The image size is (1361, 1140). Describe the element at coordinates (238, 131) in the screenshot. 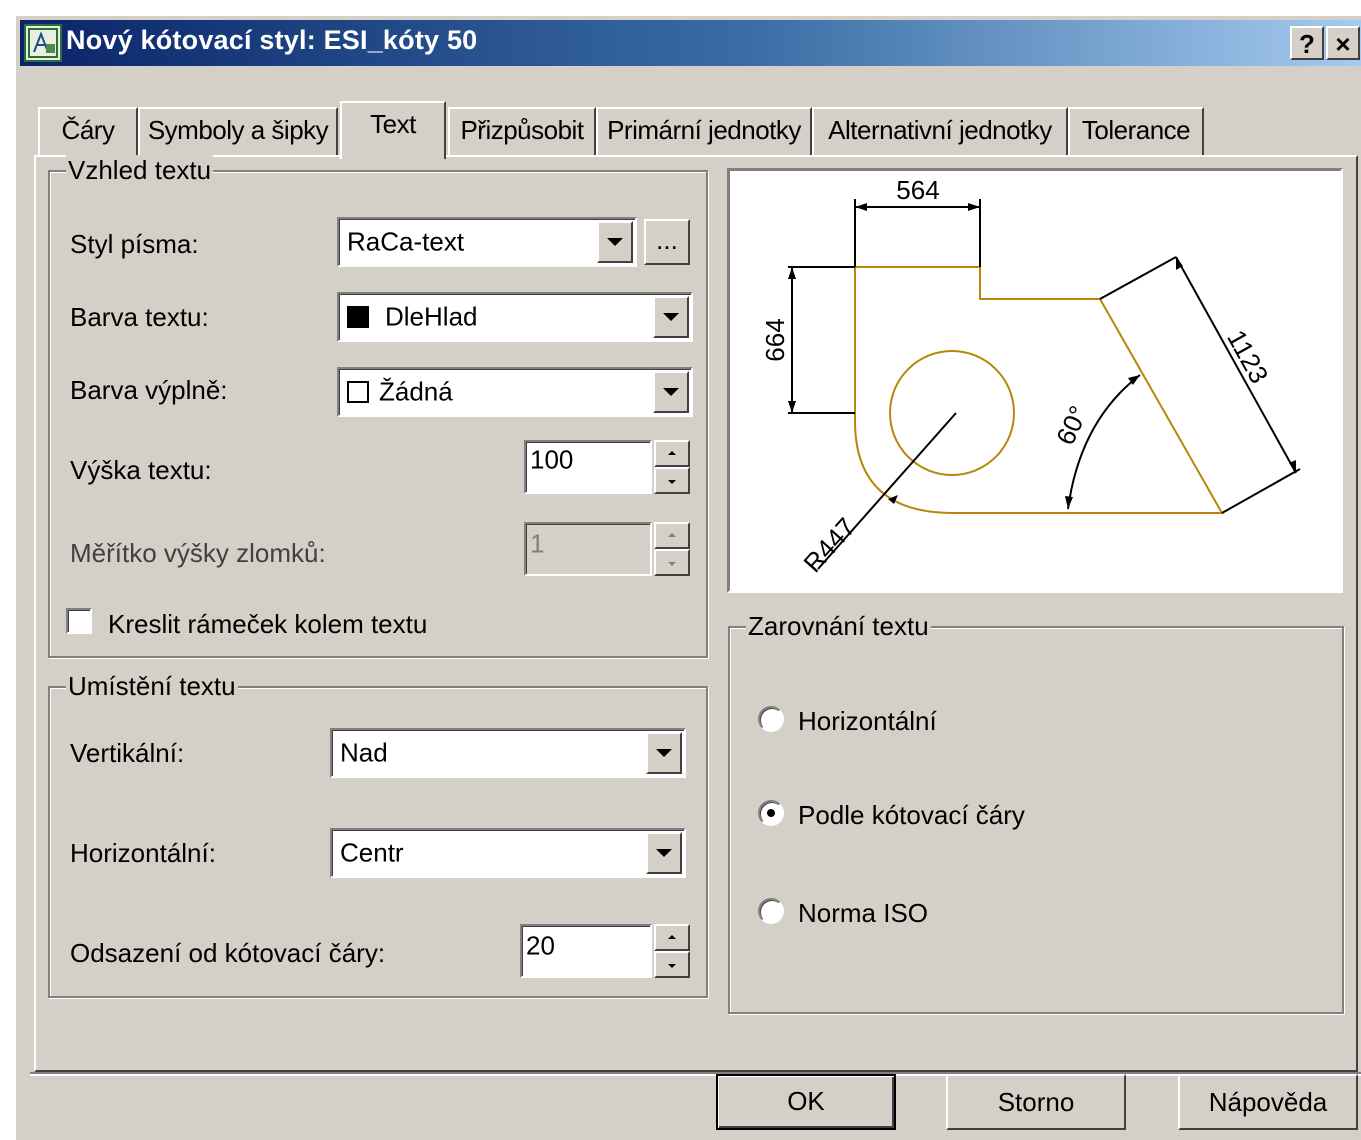

I see `tab-symbols-arrows: Symboly a šipky` at that location.